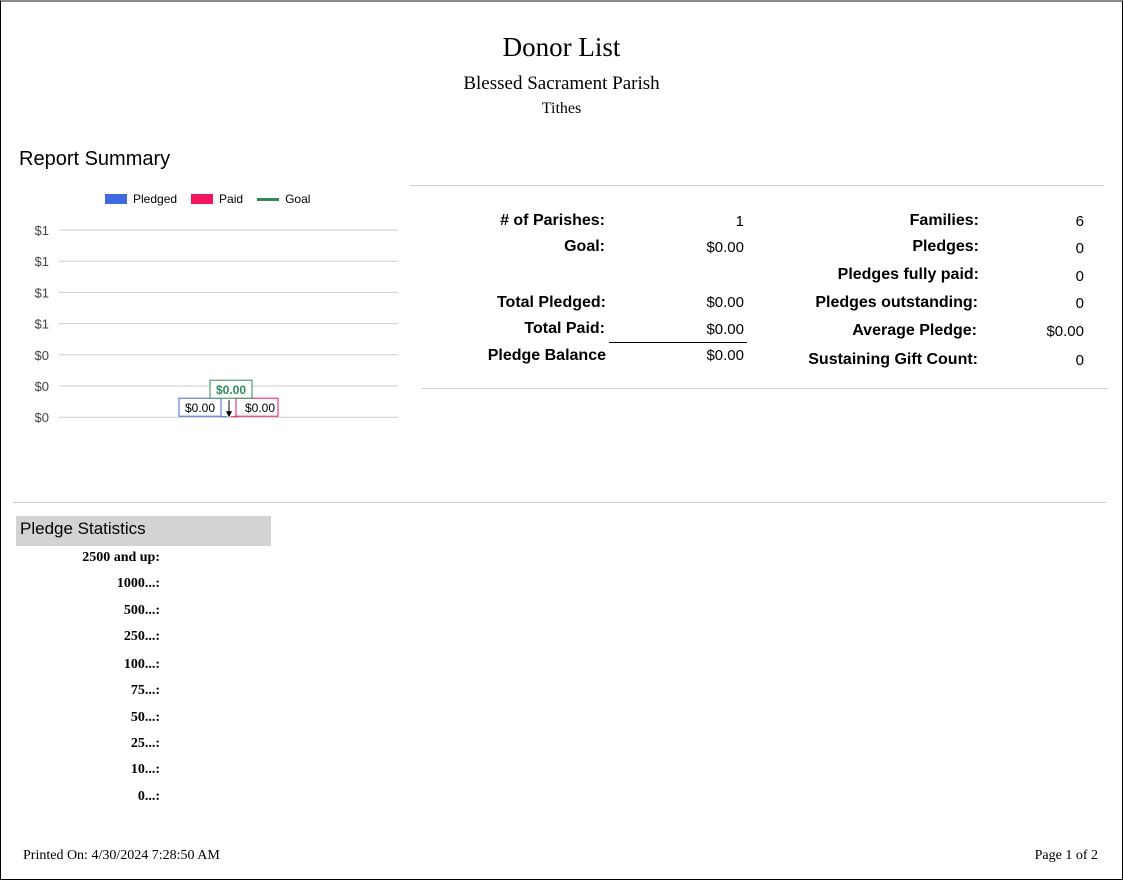 The width and height of the screenshot is (1123, 880). What do you see at coordinates (141, 636) in the screenshot?
I see `pledge-range-250: 250...:` at bounding box center [141, 636].